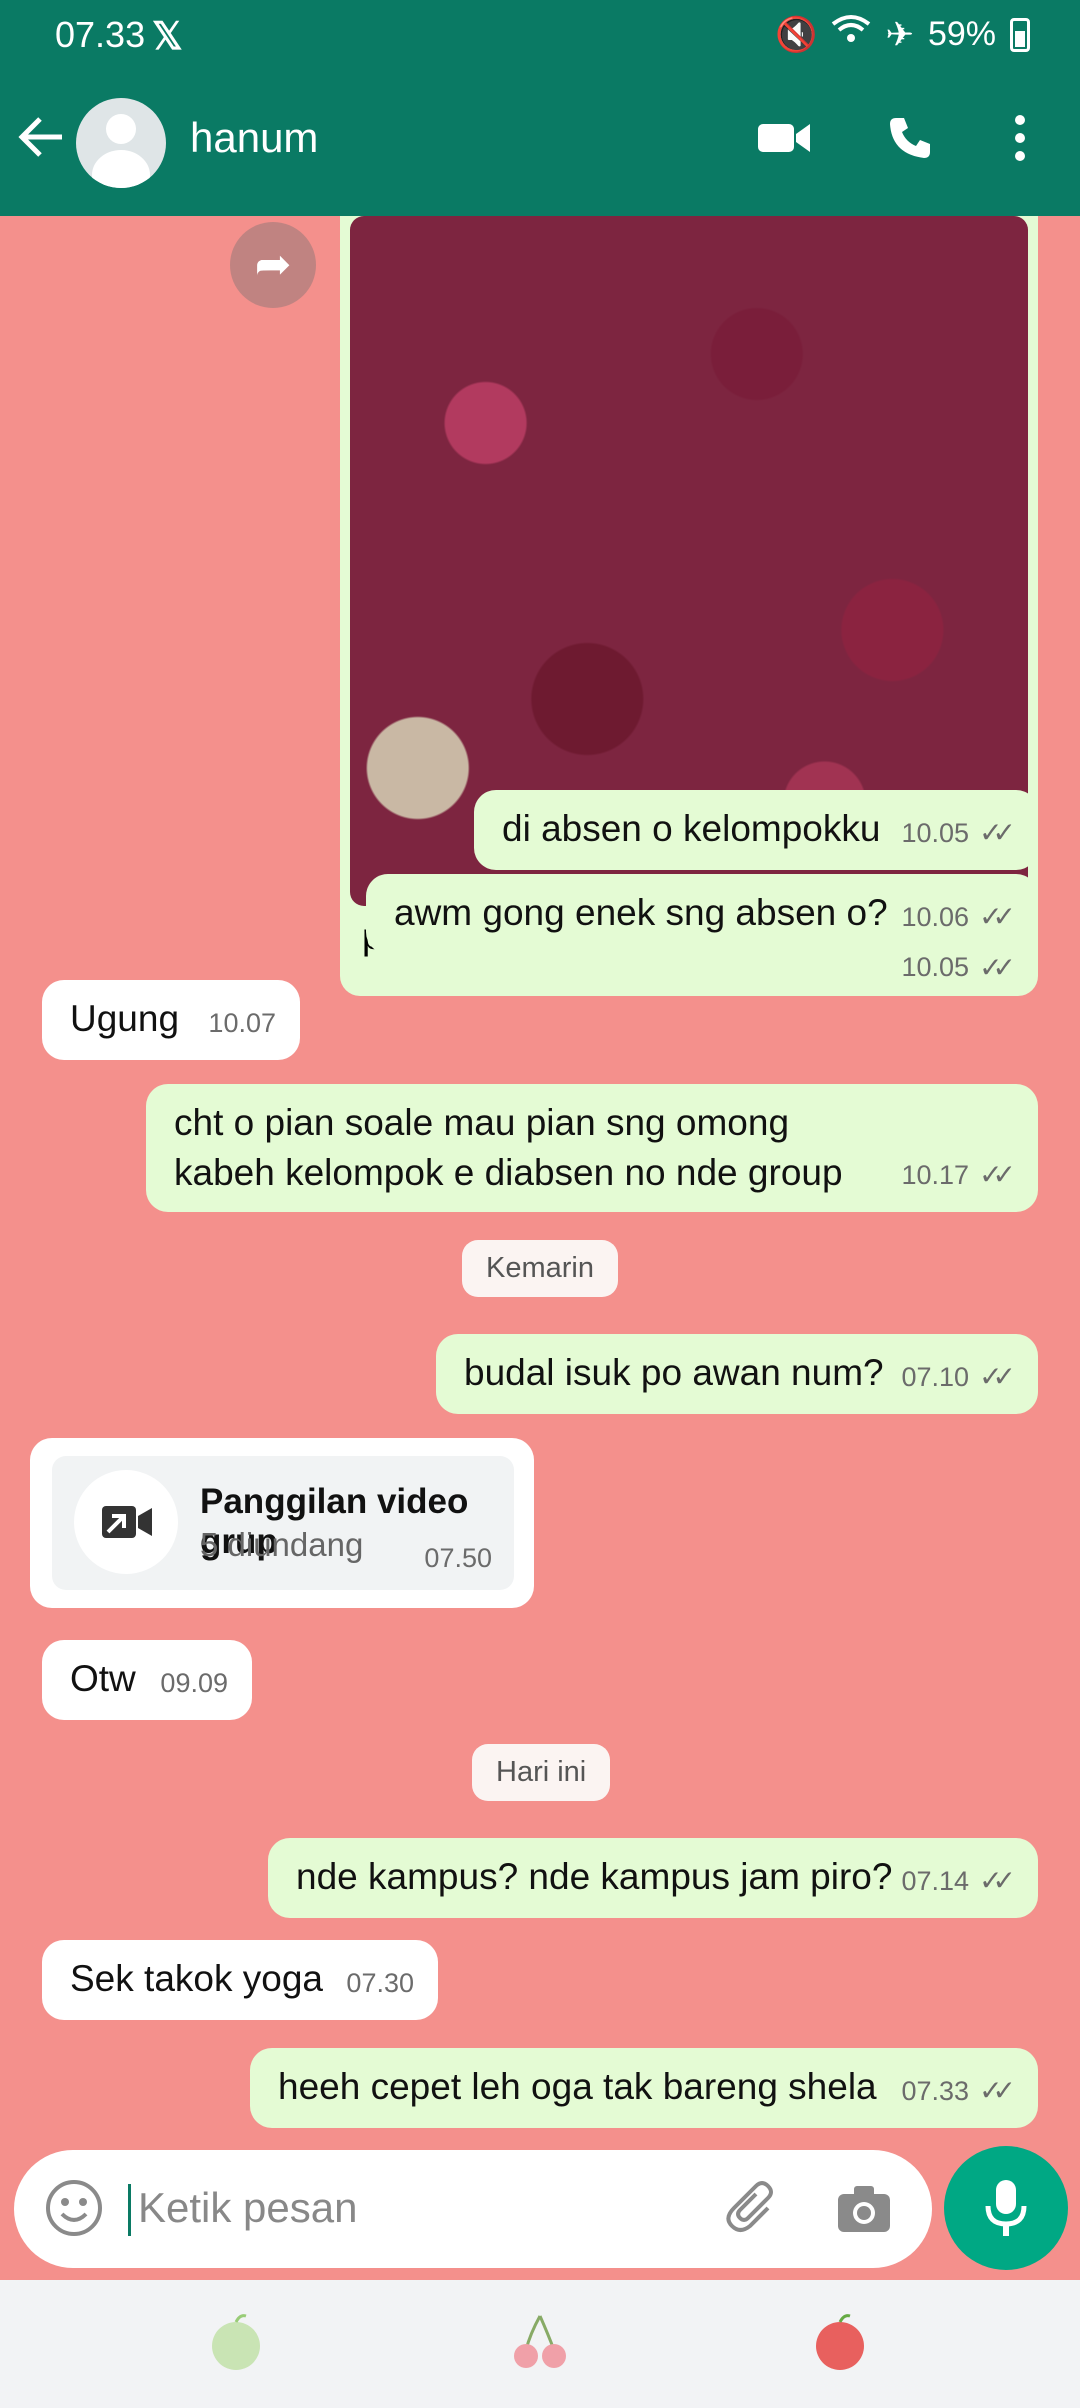 The width and height of the screenshot is (1080, 2408). I want to click on message-text: di absen o kelompokku, so click(691, 828).